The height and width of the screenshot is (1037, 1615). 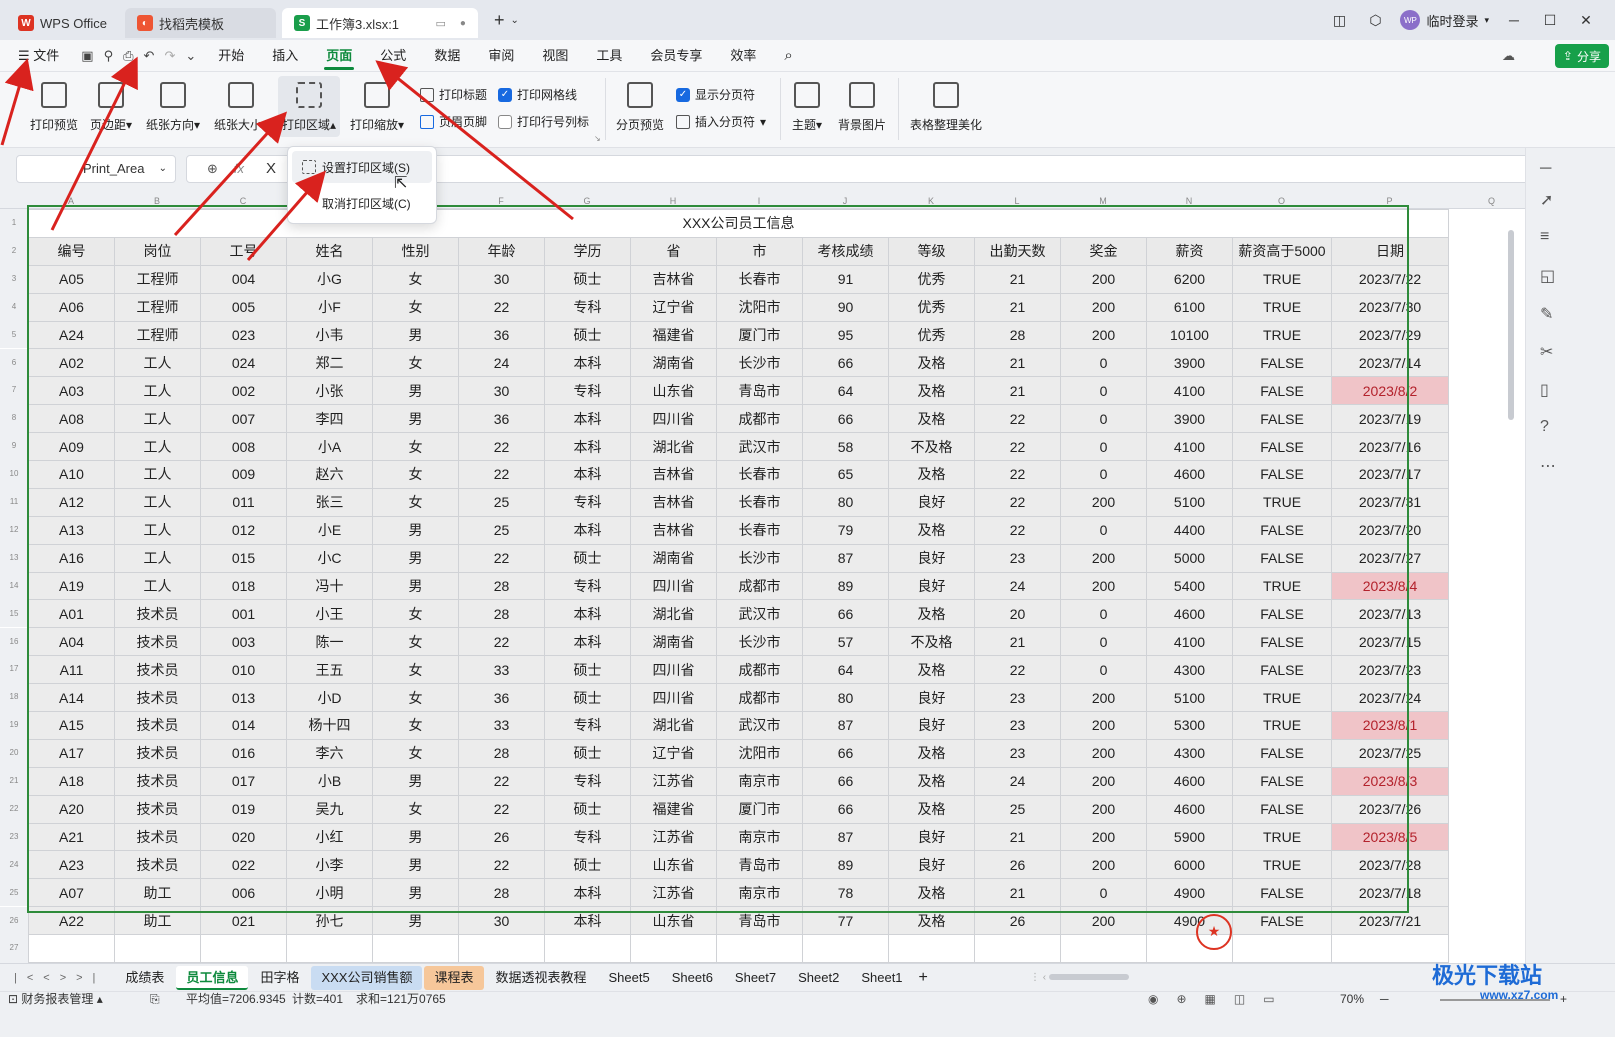 What do you see at coordinates (71, 893) in the screenshot?
I see `data-cell: A07` at bounding box center [71, 893].